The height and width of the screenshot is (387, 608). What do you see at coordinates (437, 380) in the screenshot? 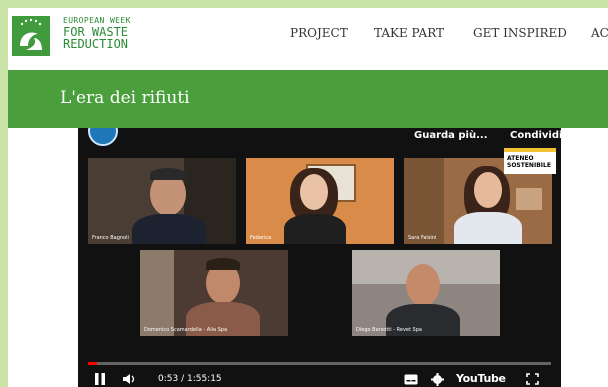
I see `settings-gear-icon` at bounding box center [437, 380].